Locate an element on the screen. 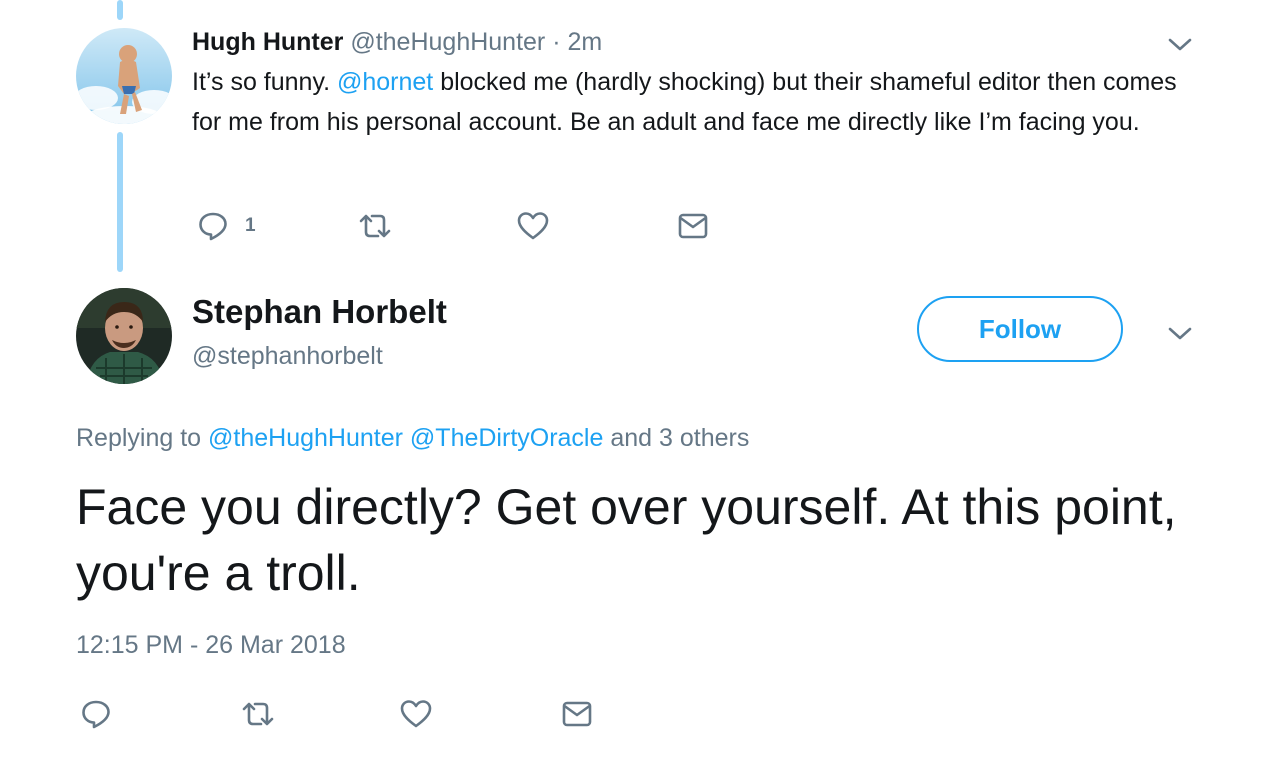 Image resolution: width=1272 pixels, height=774 pixels. tweet-timestamp: 12:15 PM - 26 Mar 2018 is located at coordinates (211, 645).